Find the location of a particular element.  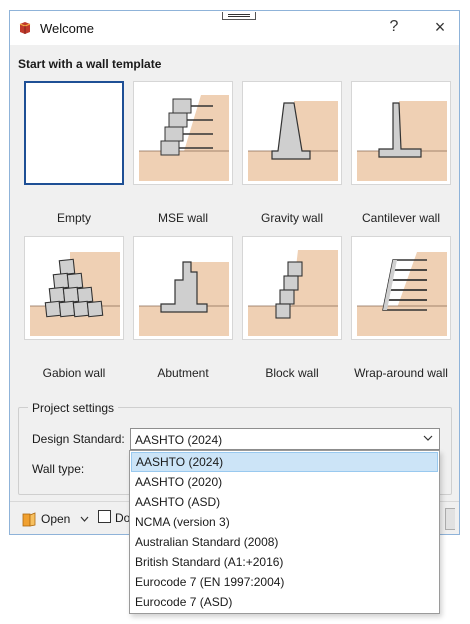

design-standard-select: AASHTO (2024) is located at coordinates (285, 439).